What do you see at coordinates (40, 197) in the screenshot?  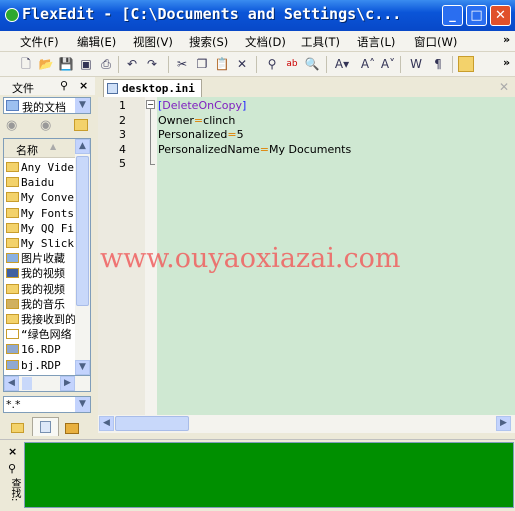 I see `list-item: My Conve` at bounding box center [40, 197].